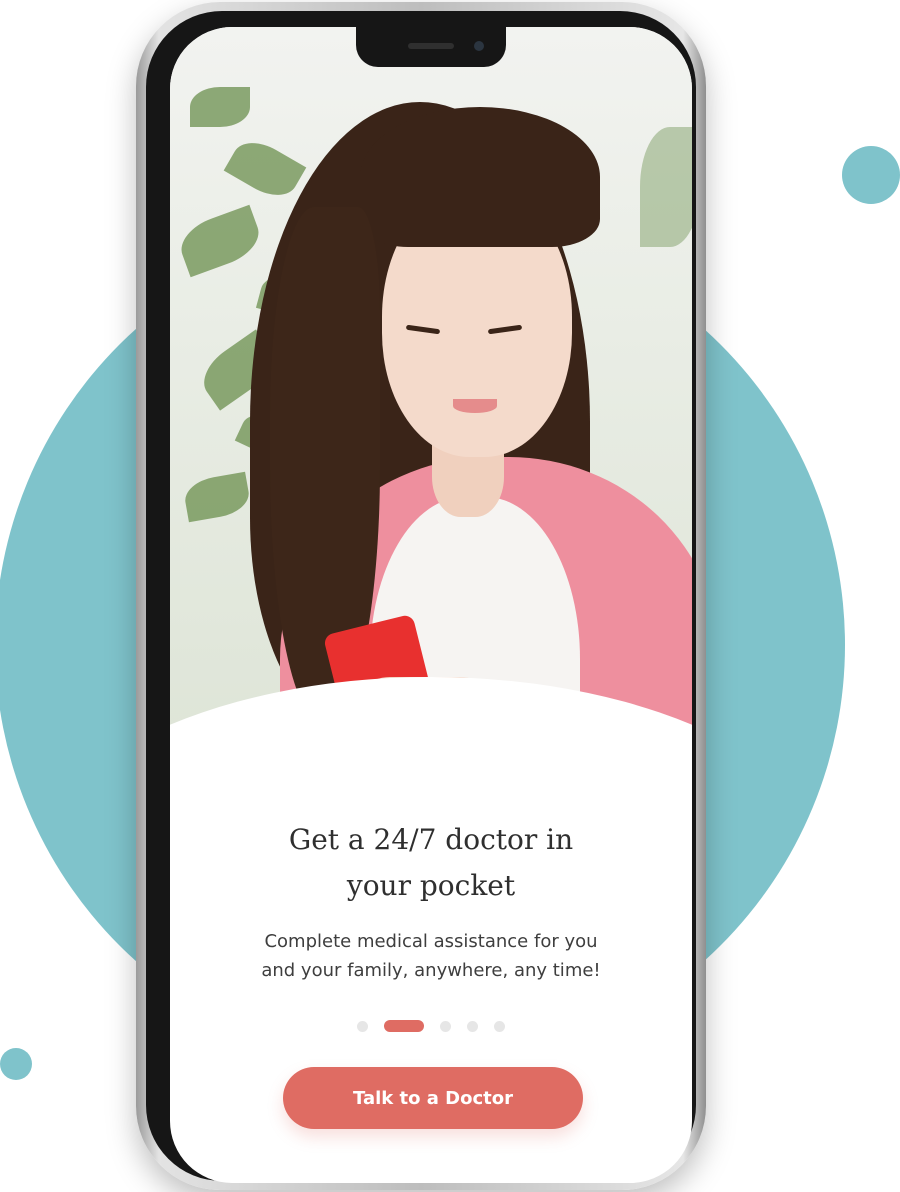  I want to click on woman-lips, so click(475, 406).